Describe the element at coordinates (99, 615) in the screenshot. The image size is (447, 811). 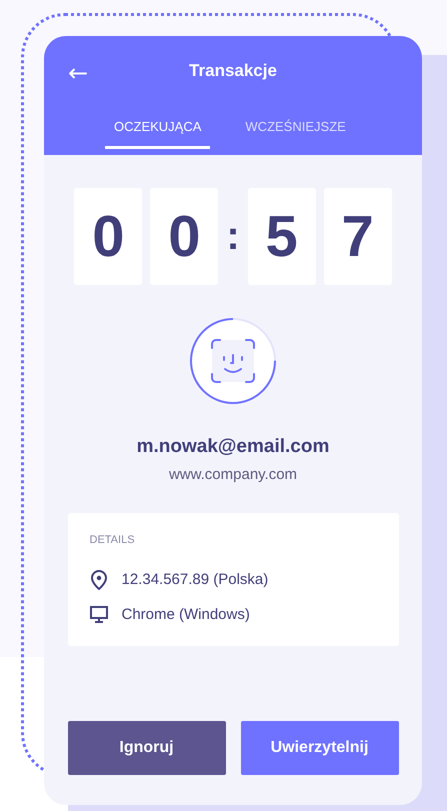
I see `monitor-icon` at that location.